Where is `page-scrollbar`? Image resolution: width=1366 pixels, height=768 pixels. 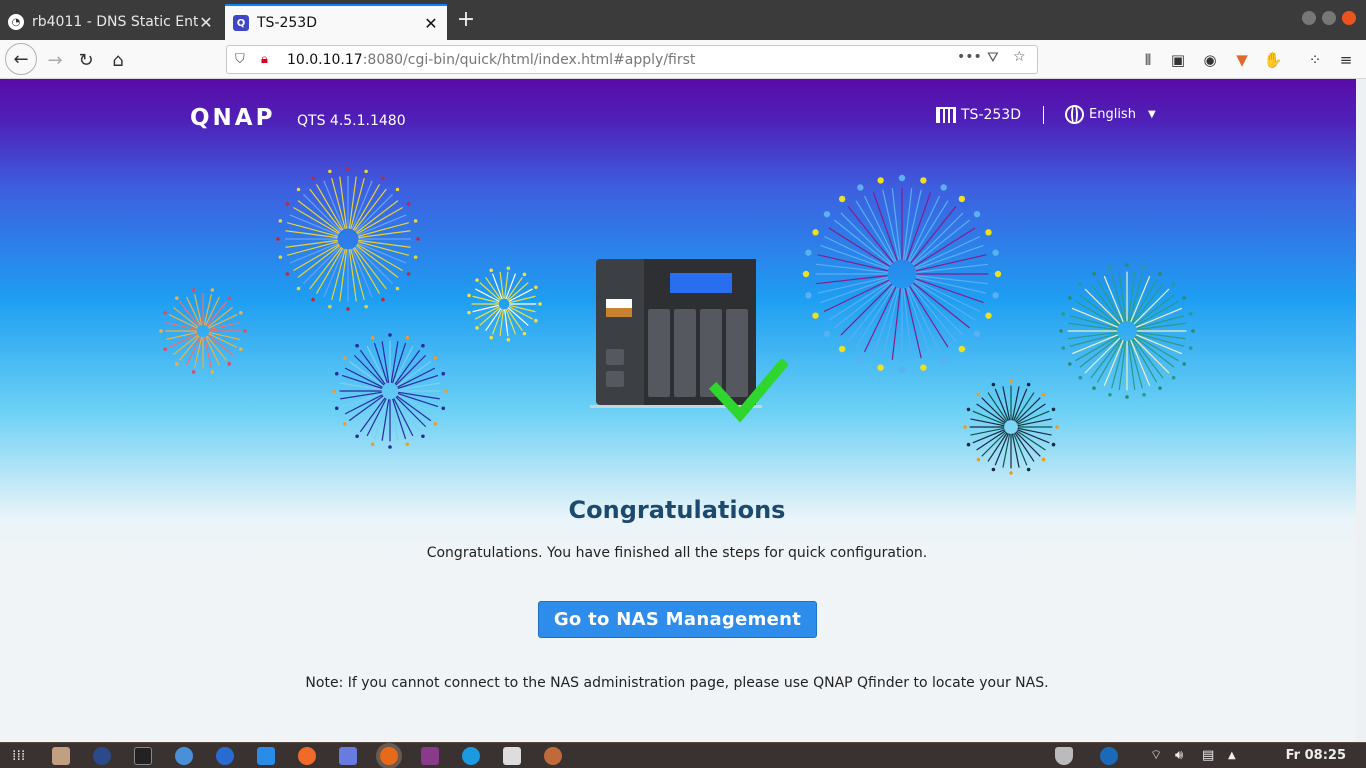
page-scrollbar is located at coordinates (1361, 410).